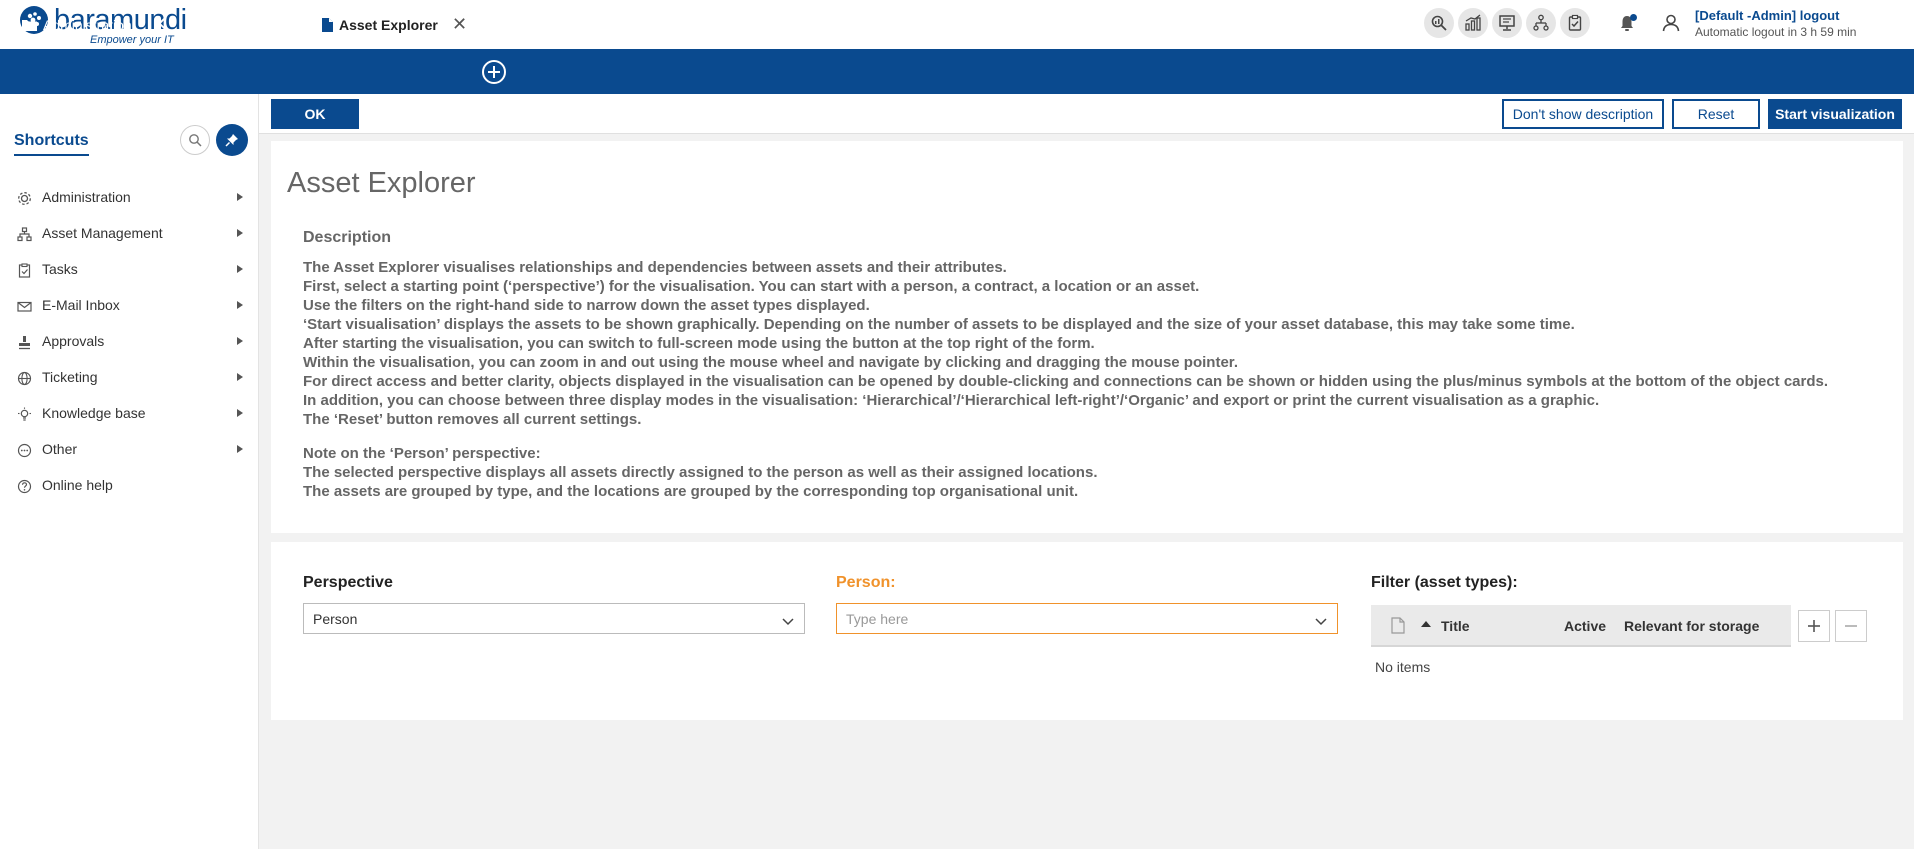 Image resolution: width=1914 pixels, height=849 pixels. Describe the element at coordinates (348, 582) in the screenshot. I see `perspective-label: Perspective` at that location.